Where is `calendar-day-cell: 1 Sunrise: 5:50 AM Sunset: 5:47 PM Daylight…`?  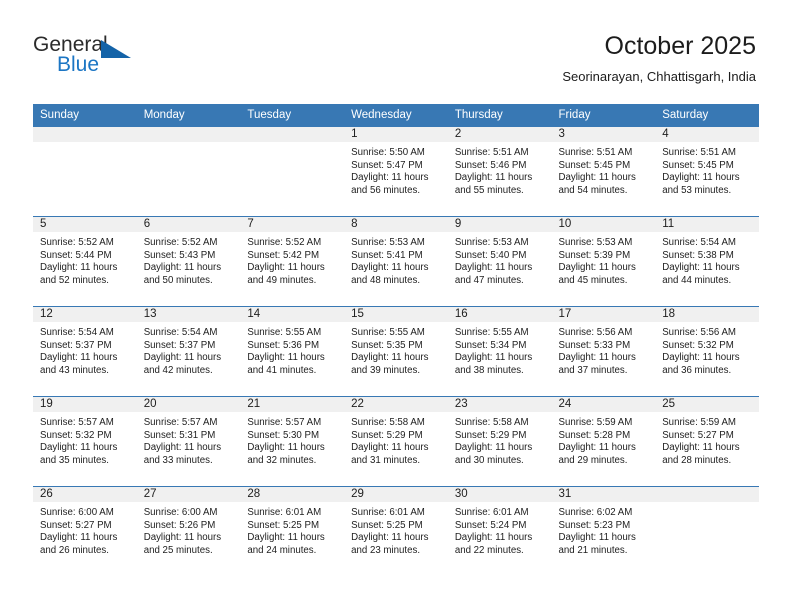 calendar-day-cell: 1 Sunrise: 5:50 AM Sunset: 5:47 PM Daylight… is located at coordinates (396, 171).